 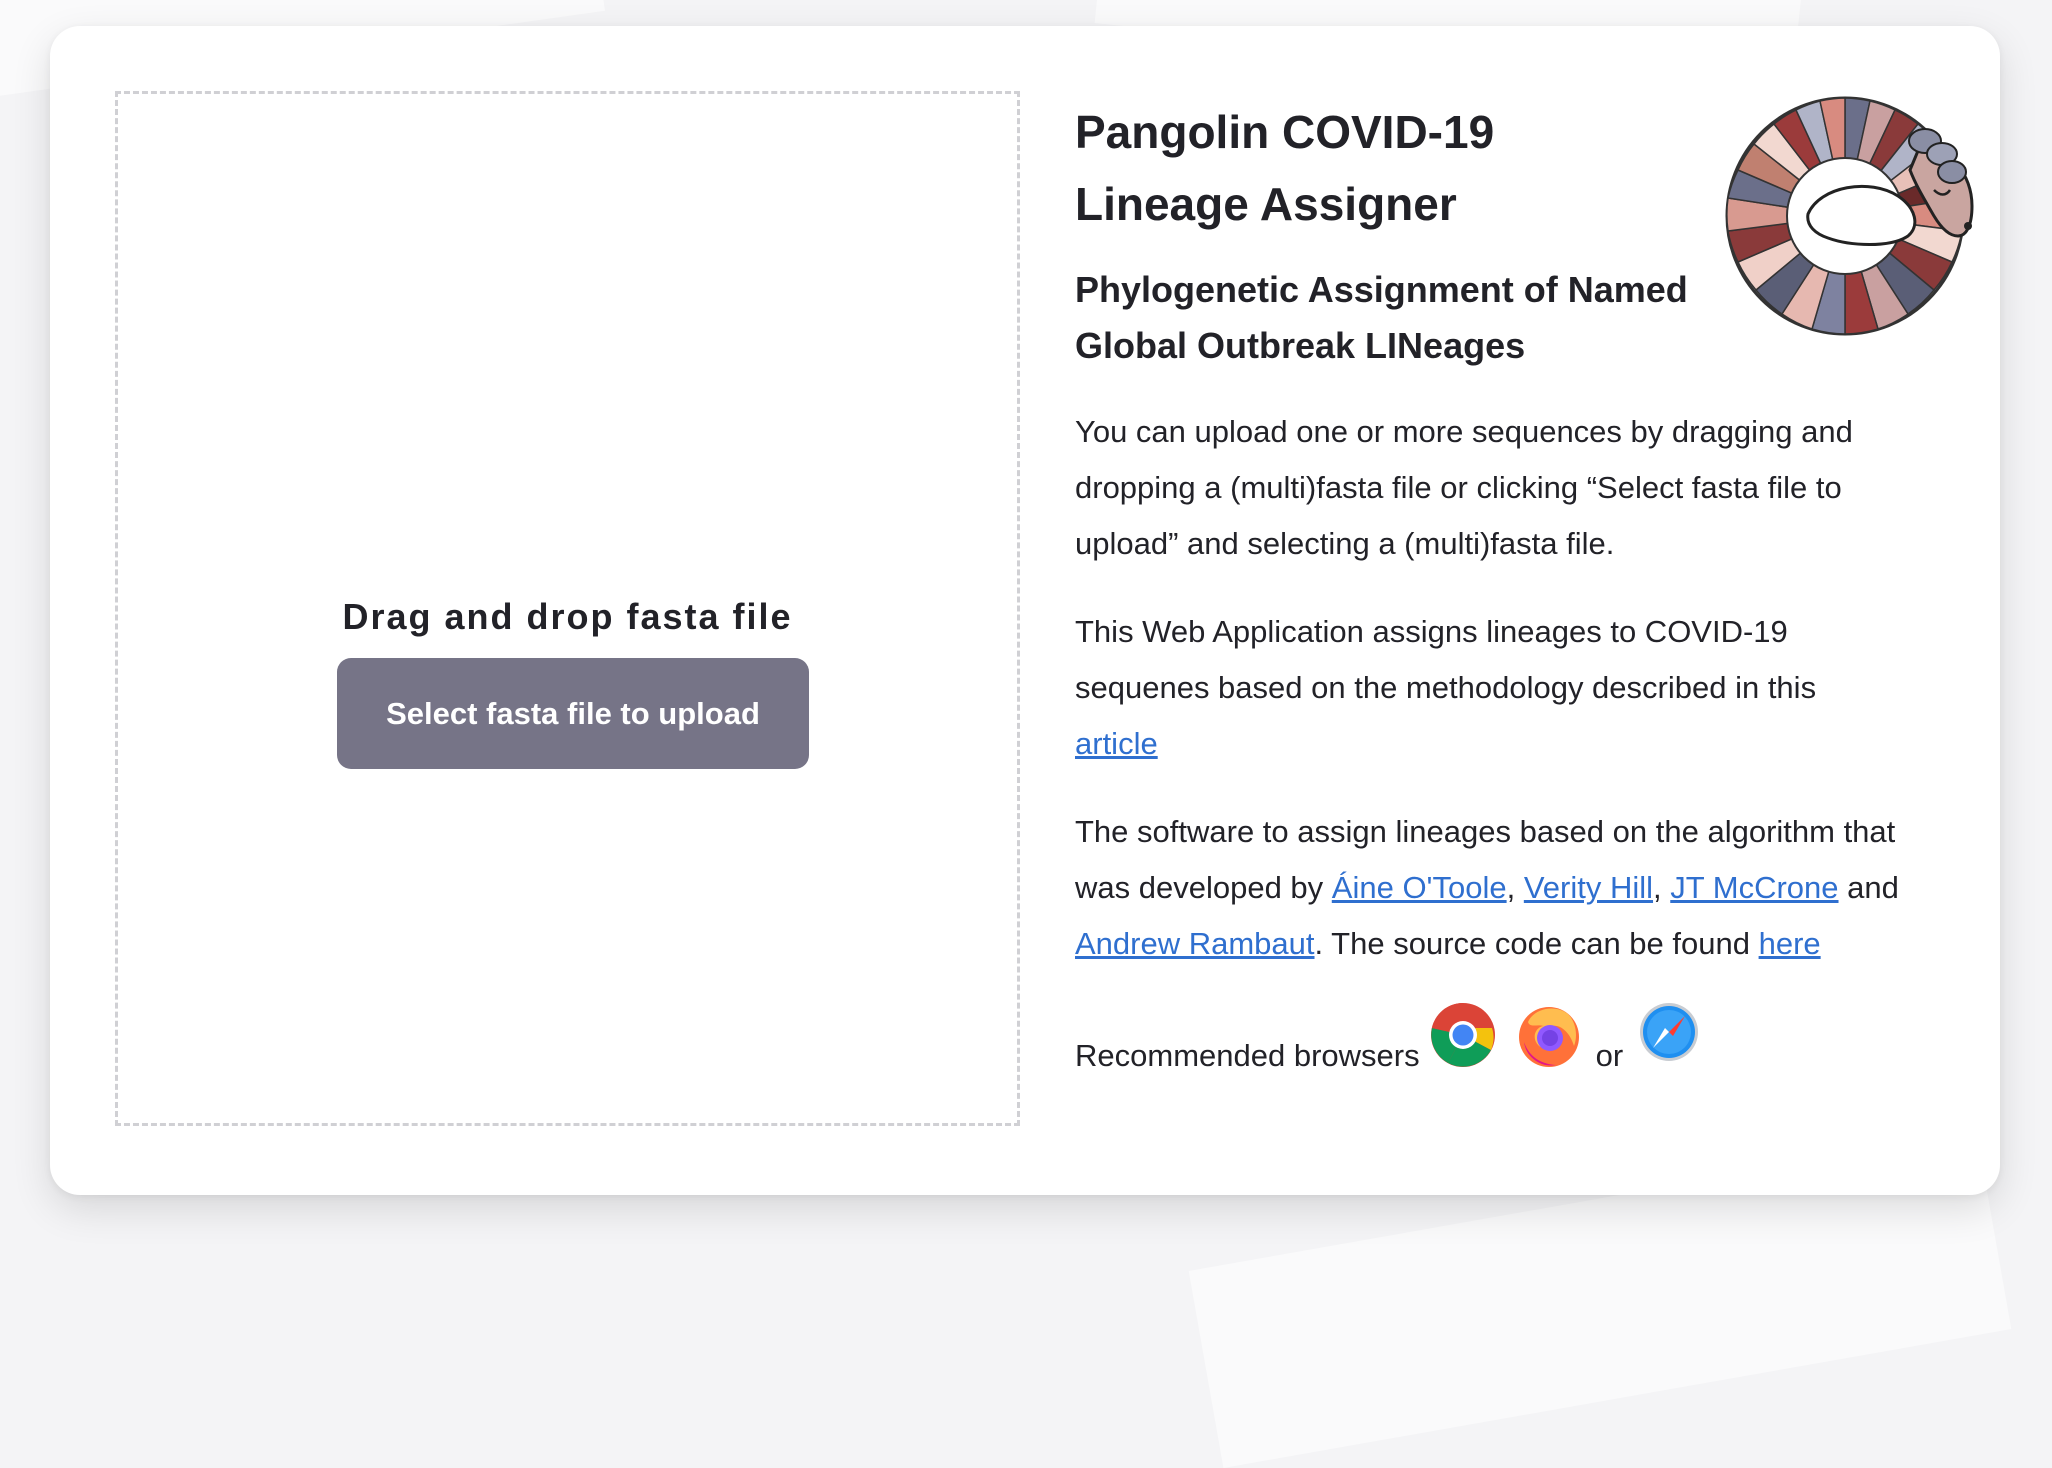 I want to click on author-link-aine-otoole: Áine O'Toole, so click(x=1419, y=887).